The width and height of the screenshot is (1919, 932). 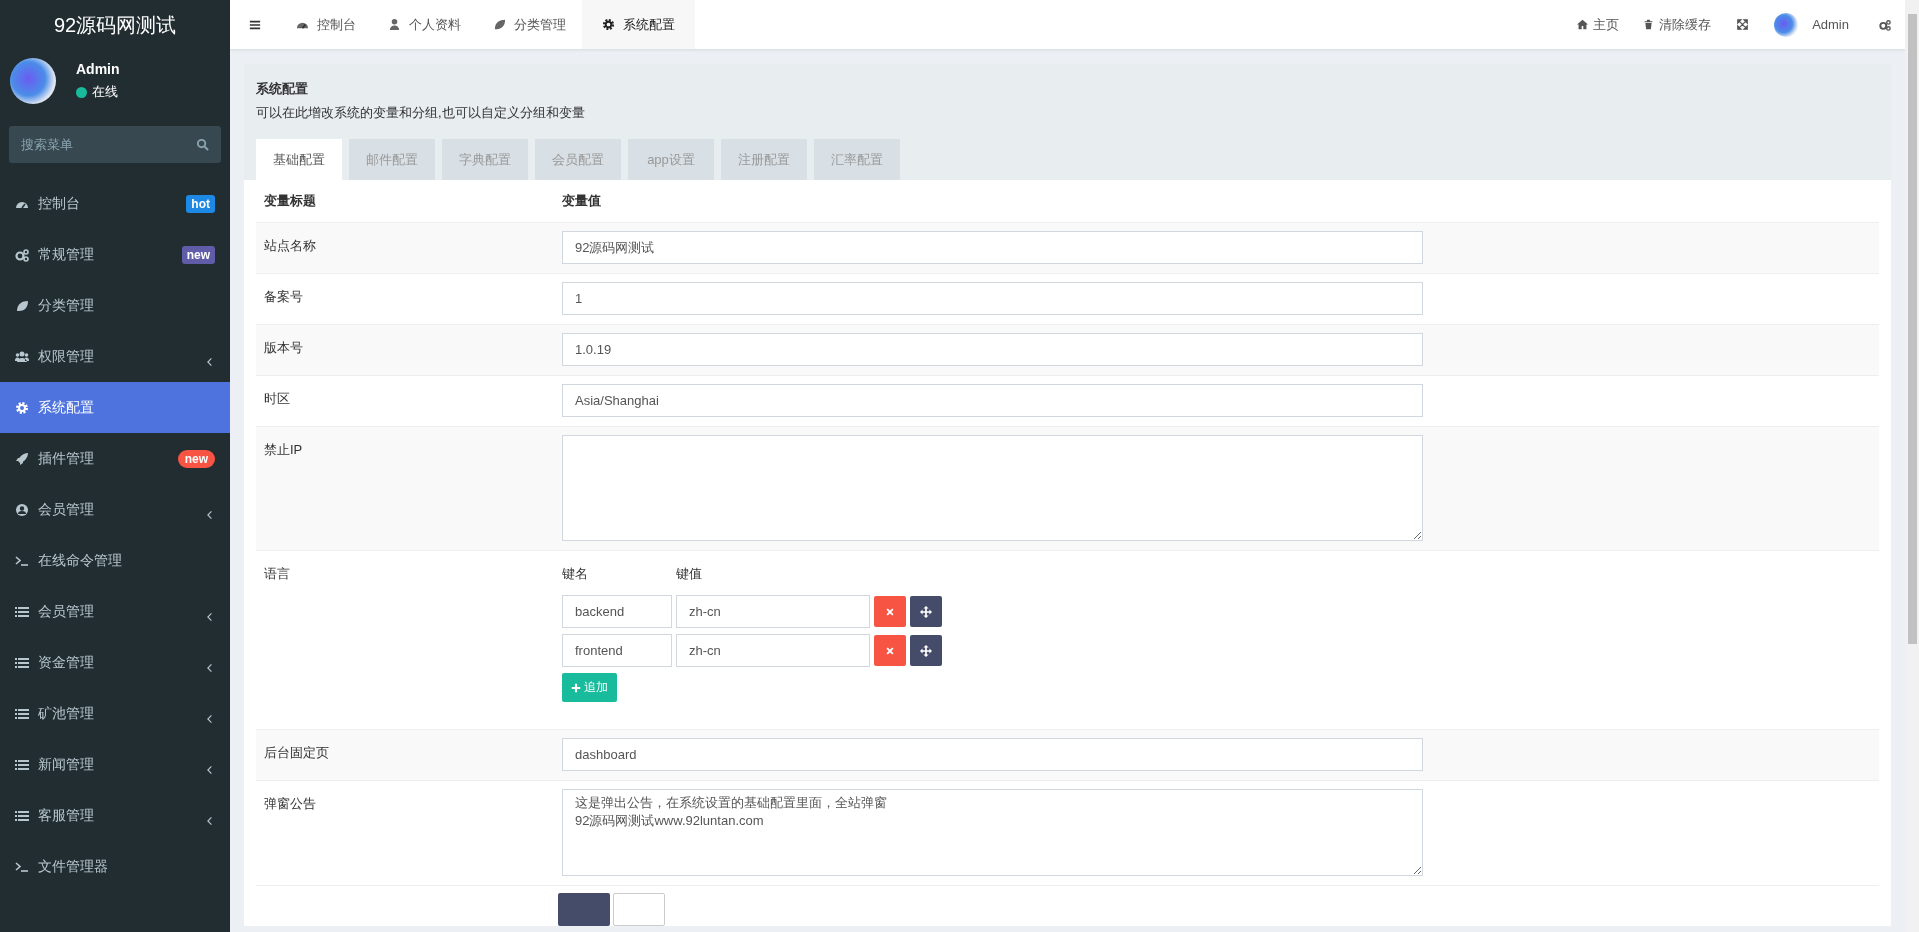 What do you see at coordinates (290, 804) in the screenshot?
I see `field-label: 弹窗公告` at bounding box center [290, 804].